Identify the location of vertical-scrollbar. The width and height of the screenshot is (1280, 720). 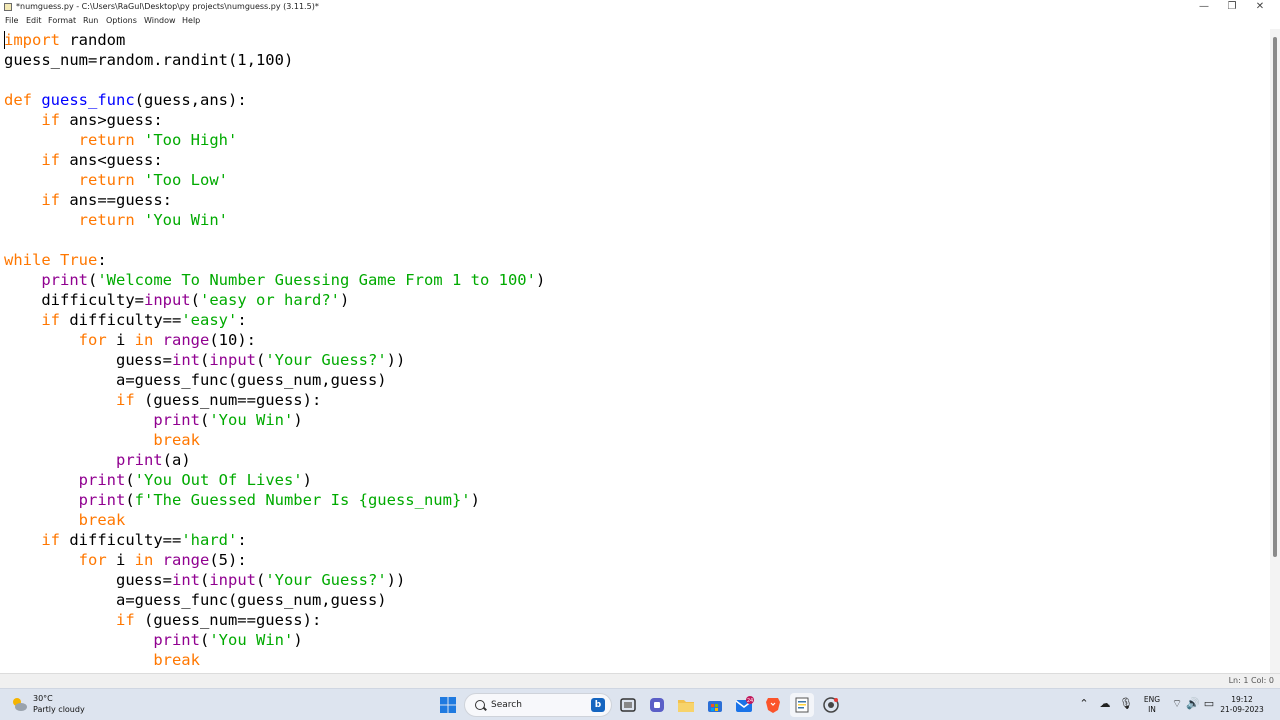
(1275, 351).